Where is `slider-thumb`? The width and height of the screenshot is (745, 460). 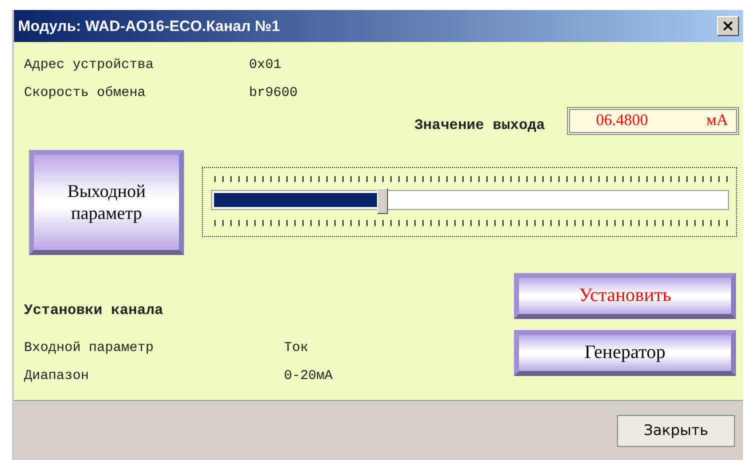 slider-thumb is located at coordinates (382, 201).